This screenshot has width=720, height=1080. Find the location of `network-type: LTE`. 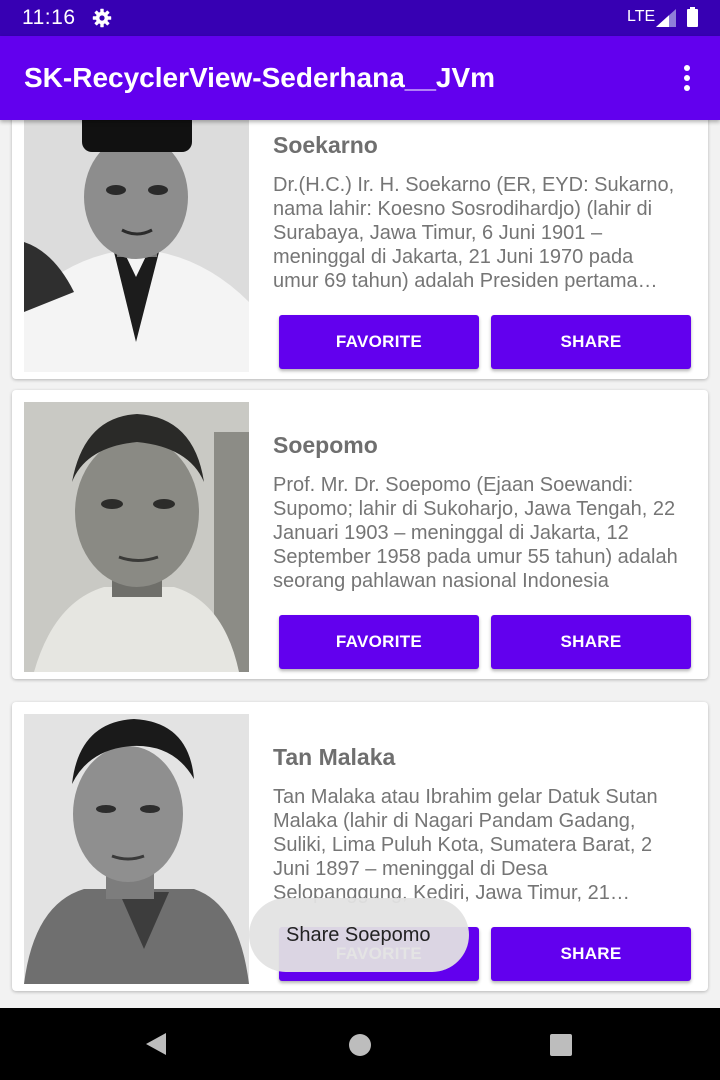

network-type: LTE is located at coordinates (641, 16).